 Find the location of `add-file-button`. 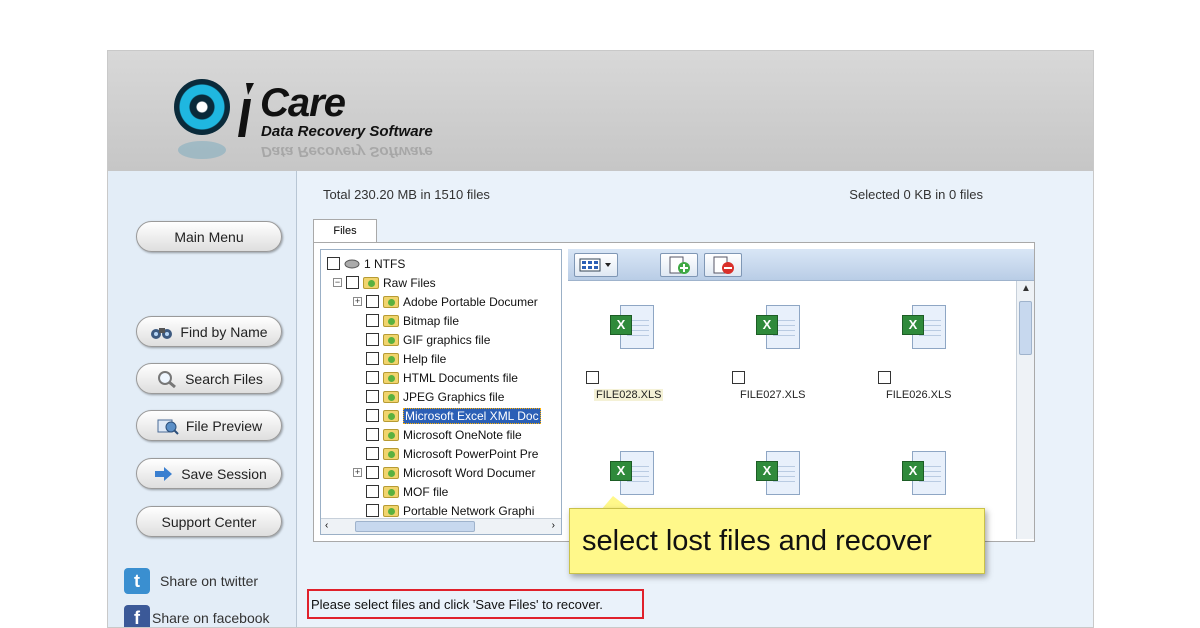

add-file-button is located at coordinates (679, 265).